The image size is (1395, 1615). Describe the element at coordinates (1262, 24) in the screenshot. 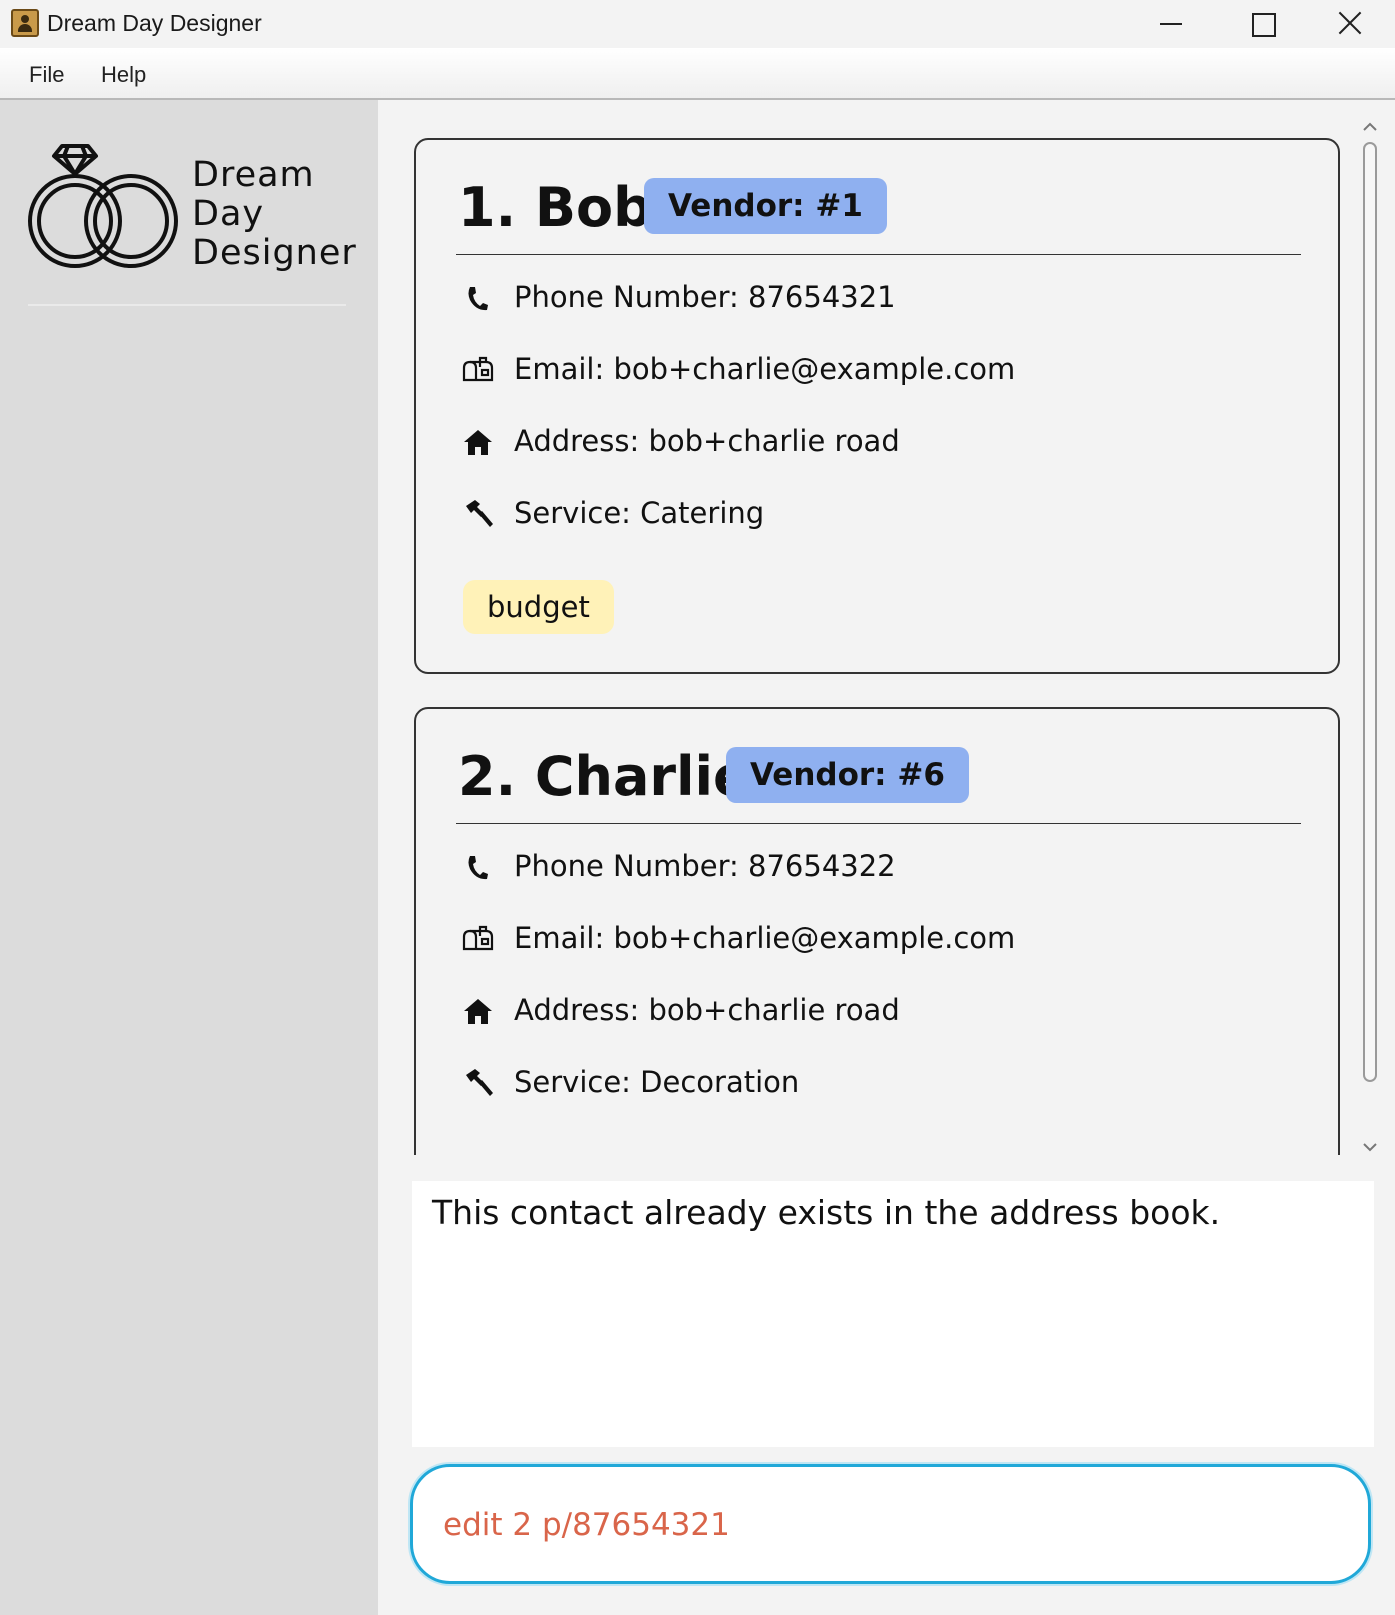

I see `maximize-button` at that location.